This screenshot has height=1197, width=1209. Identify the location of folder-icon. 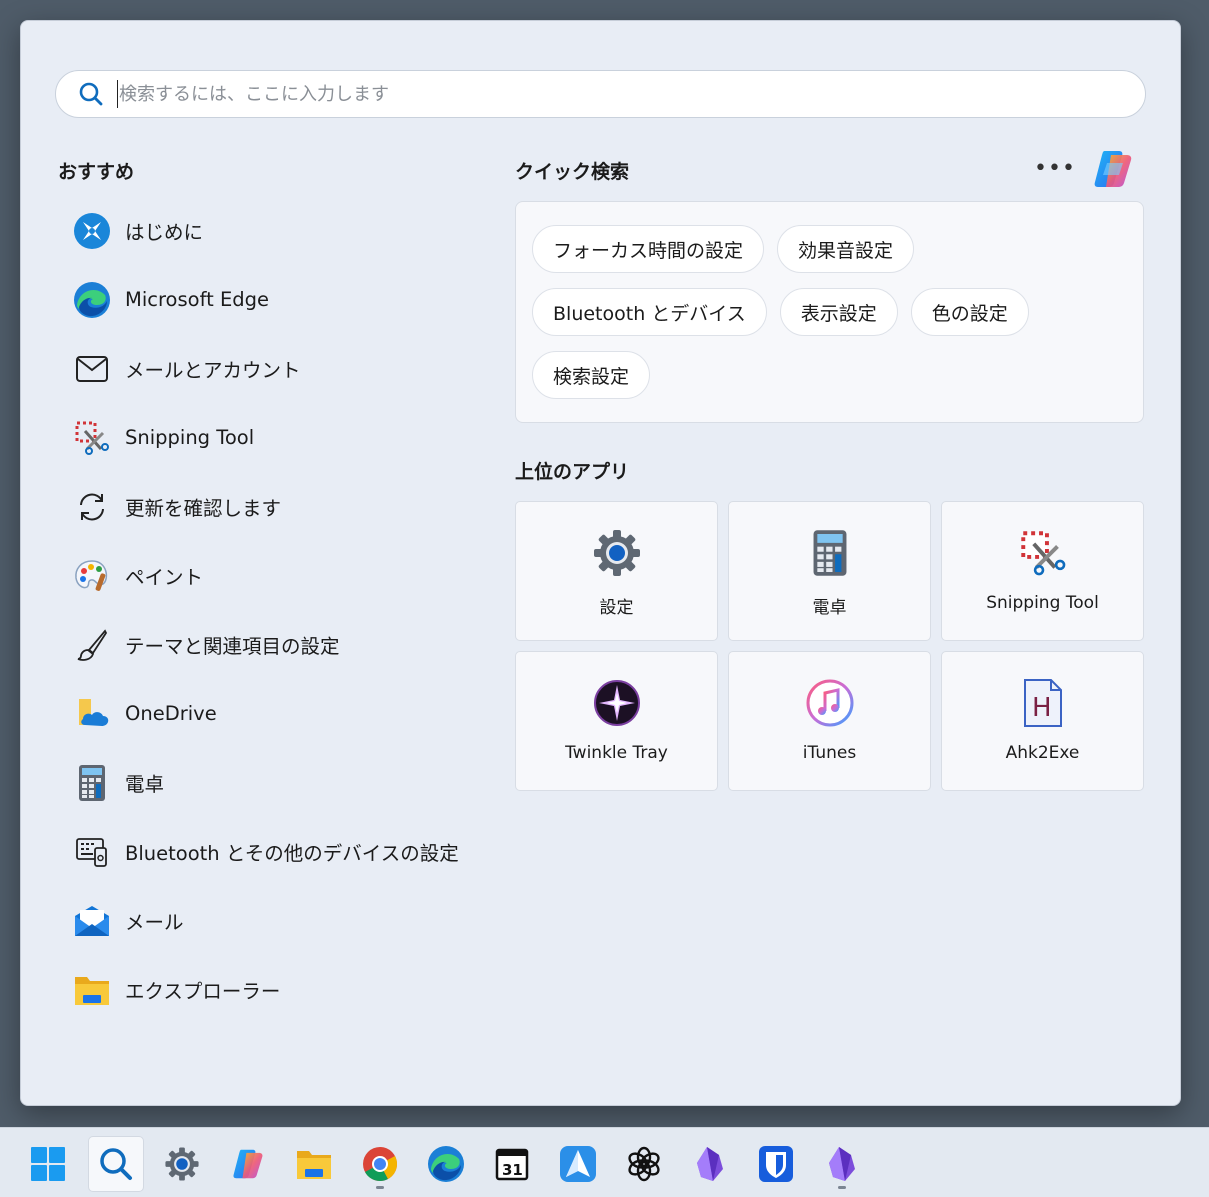
(92, 990).